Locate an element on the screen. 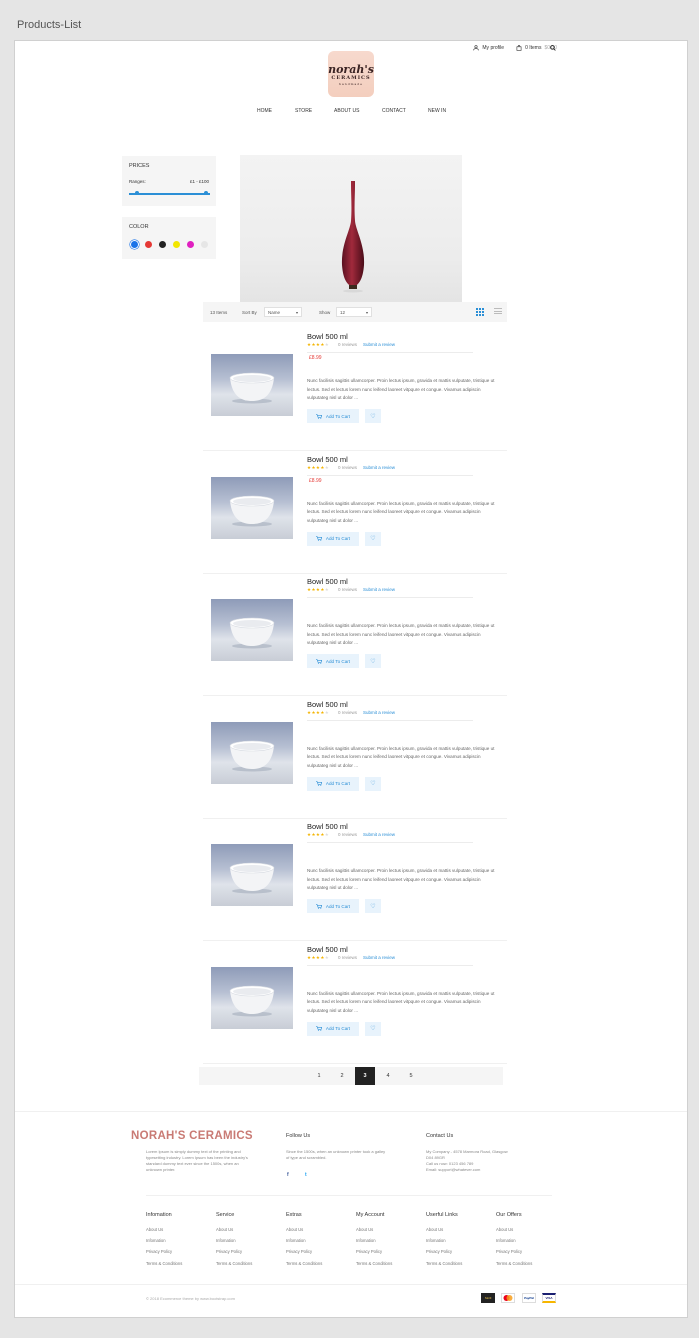  nav-home: HOME is located at coordinates (264, 111).